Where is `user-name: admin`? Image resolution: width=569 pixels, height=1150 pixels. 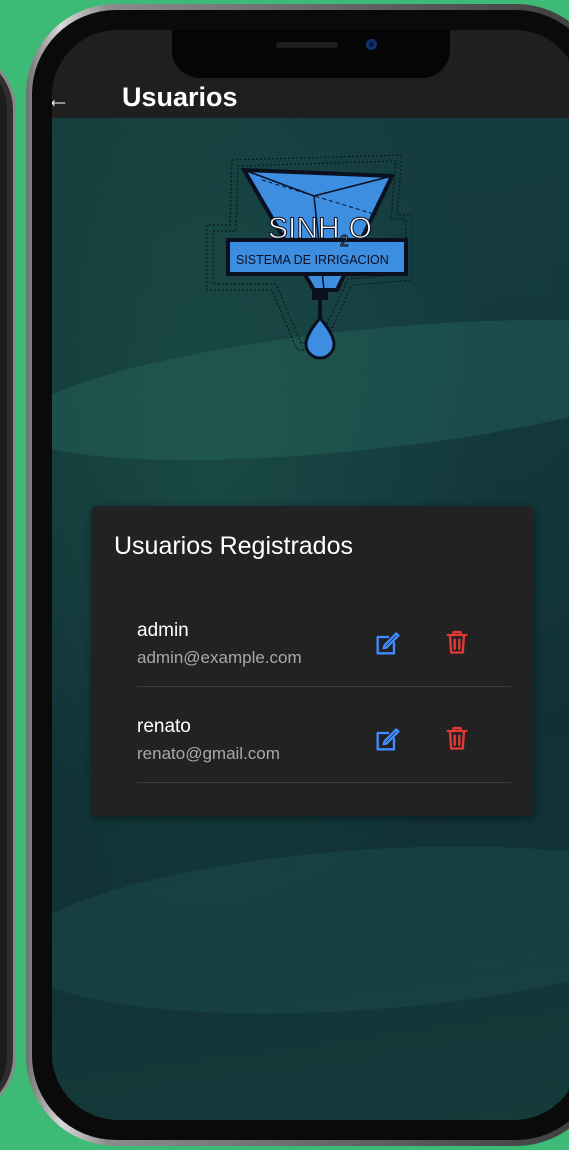 user-name: admin is located at coordinates (163, 630).